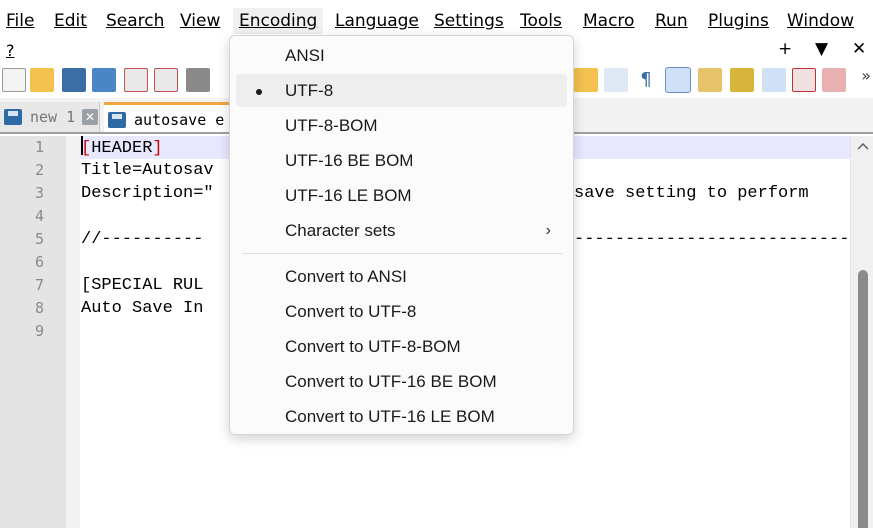  What do you see at coordinates (710, 80) in the screenshot?
I see `user-language-icon` at bounding box center [710, 80].